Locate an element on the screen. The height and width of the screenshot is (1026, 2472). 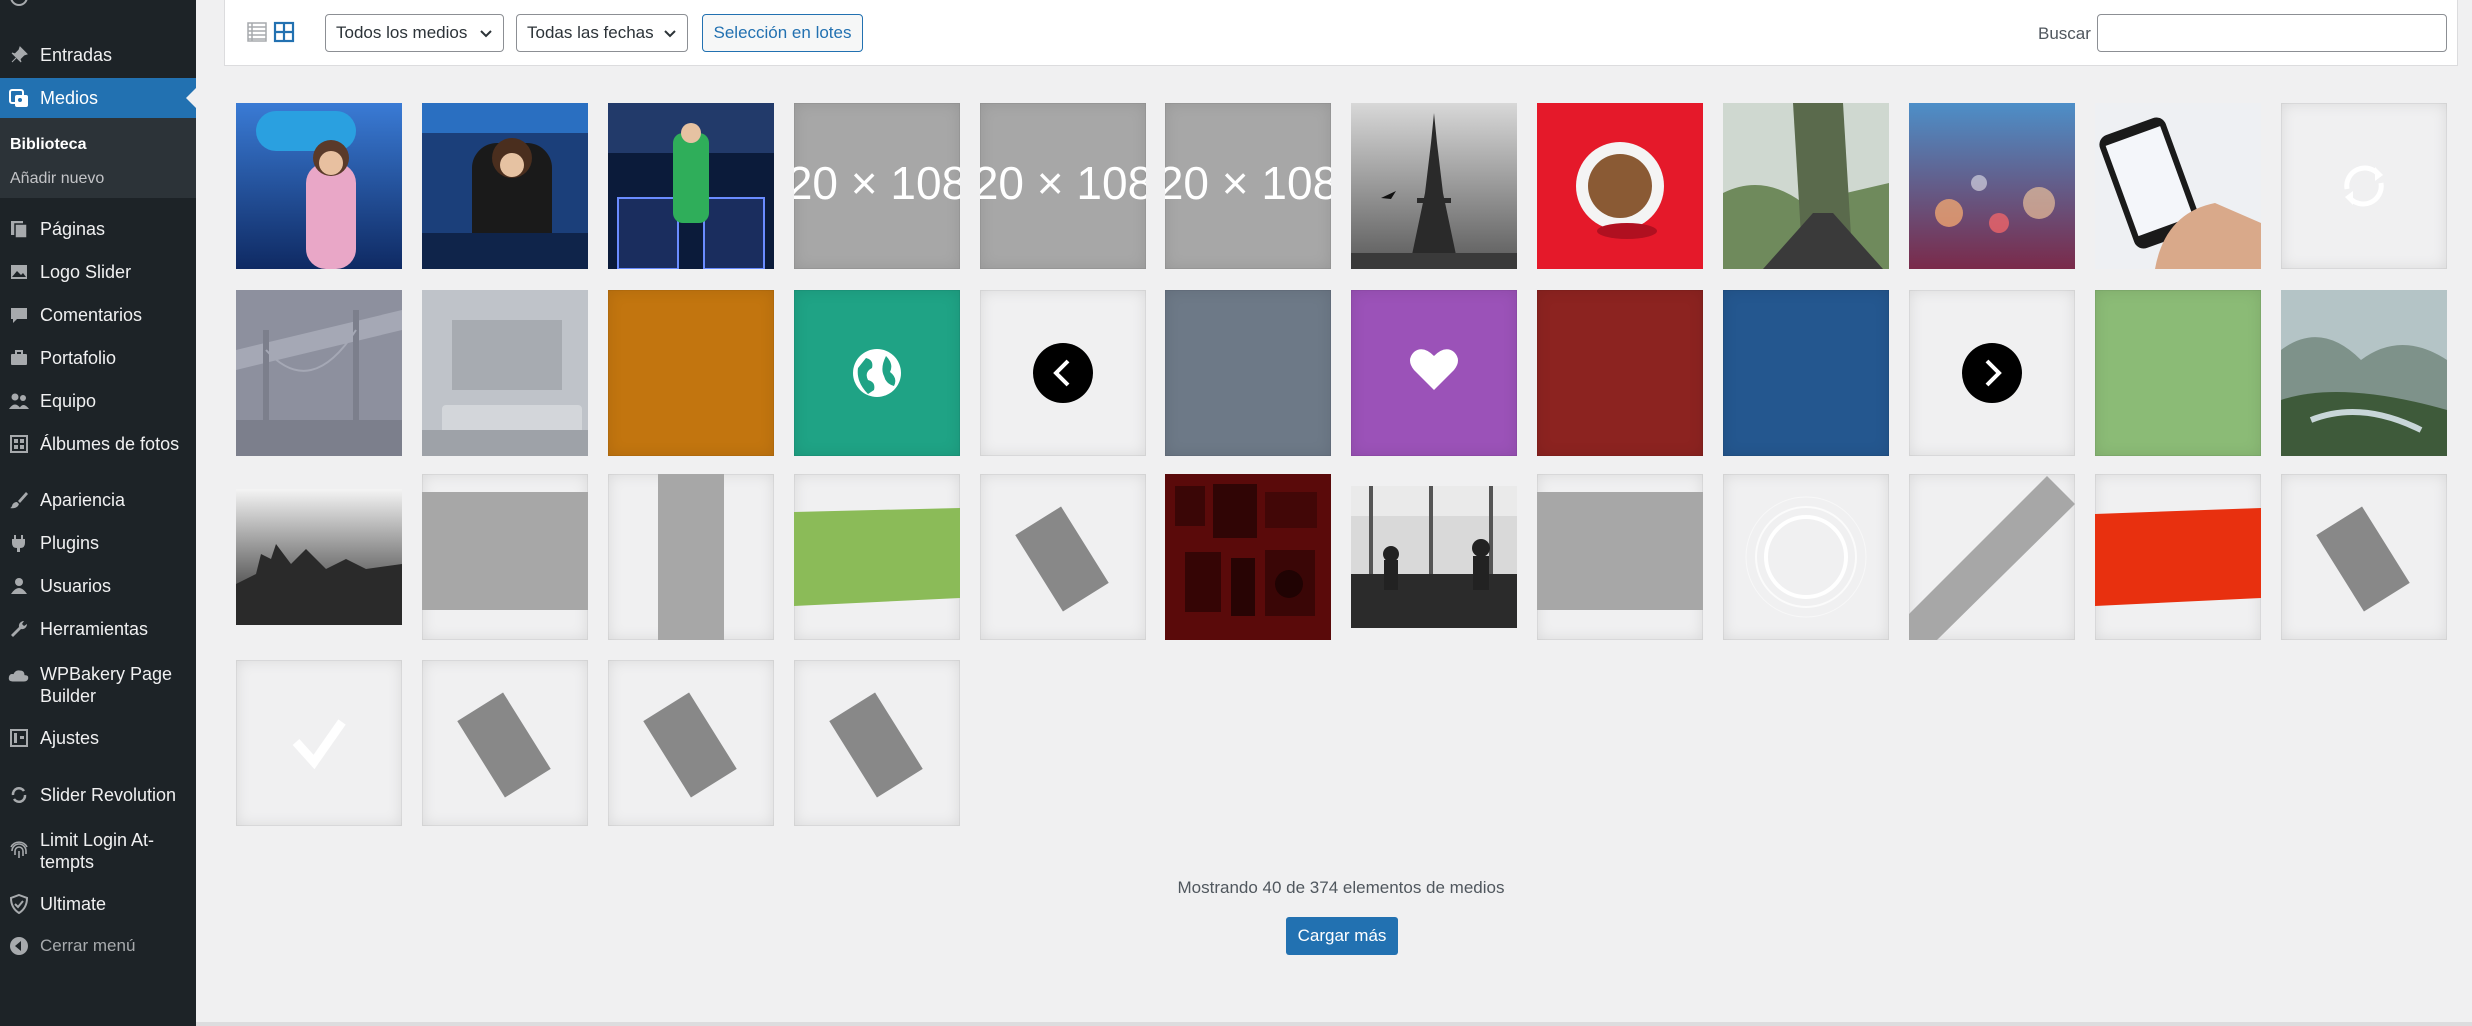
plugin-icon is located at coordinates (19, 543).